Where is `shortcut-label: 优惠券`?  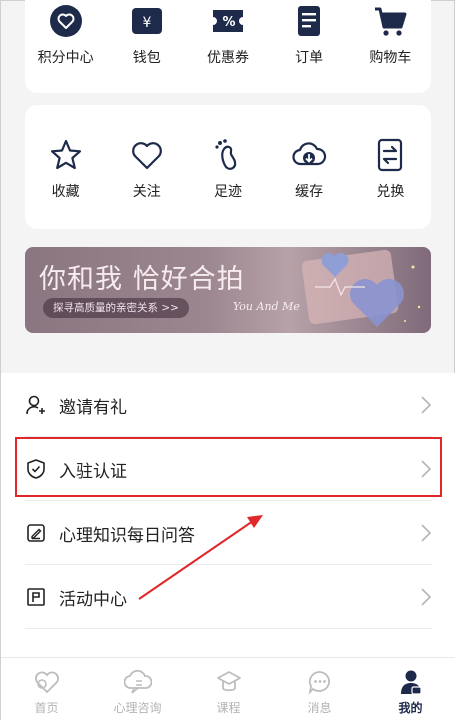
shortcut-label: 优惠券 is located at coordinates (227, 58).